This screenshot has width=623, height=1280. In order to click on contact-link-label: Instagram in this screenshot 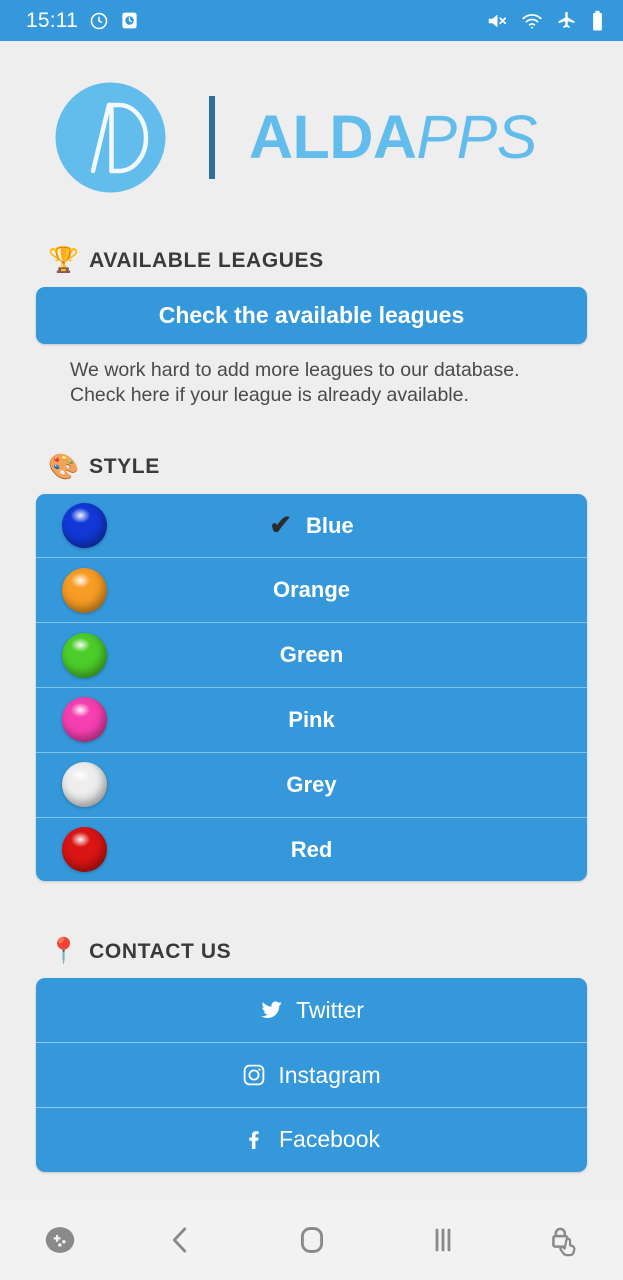, I will do `click(329, 1074)`.